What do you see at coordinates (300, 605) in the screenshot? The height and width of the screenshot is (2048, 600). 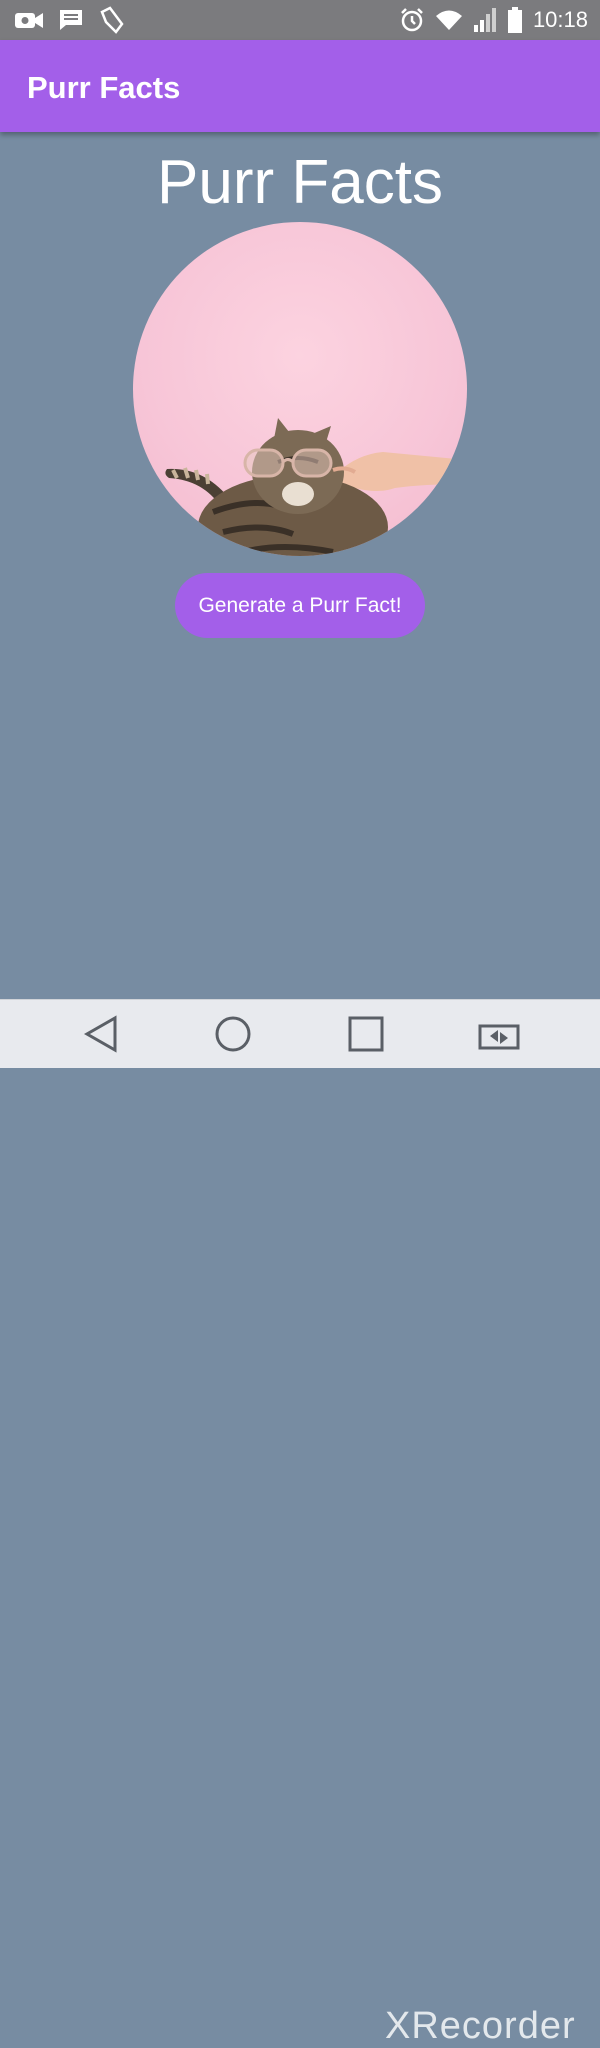 I see `generate-fact-button: Generate a Purr Fact!` at bounding box center [300, 605].